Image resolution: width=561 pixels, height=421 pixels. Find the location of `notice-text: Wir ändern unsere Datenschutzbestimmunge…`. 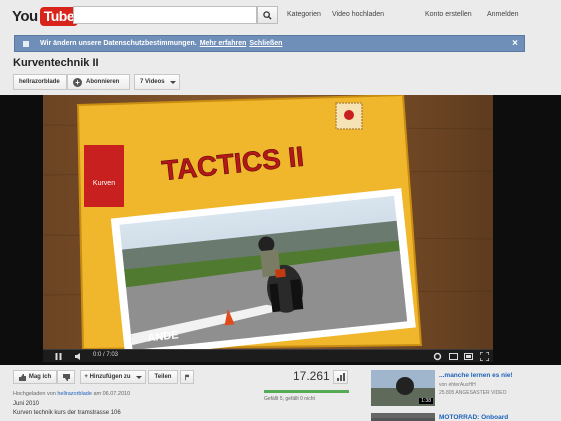

notice-text: Wir ändern unsere Datenschutzbestimmunge… is located at coordinates (118, 43).